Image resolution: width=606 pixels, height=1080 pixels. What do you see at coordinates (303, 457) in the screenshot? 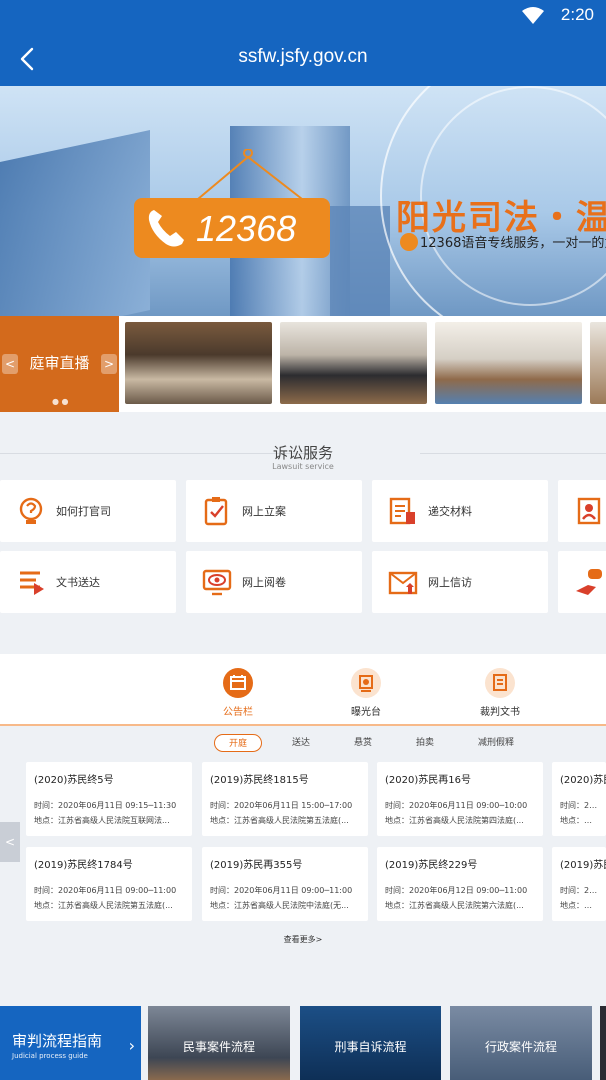
I see `section-title: 诉讼服务 Lawsuit service` at bounding box center [303, 457].